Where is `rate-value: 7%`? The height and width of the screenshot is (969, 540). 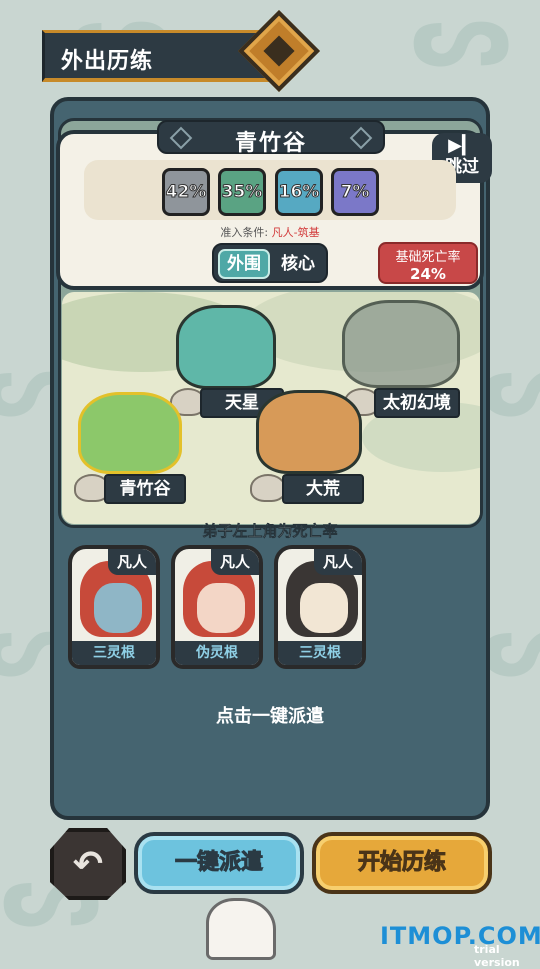
rate-value: 7% is located at coordinates (355, 192).